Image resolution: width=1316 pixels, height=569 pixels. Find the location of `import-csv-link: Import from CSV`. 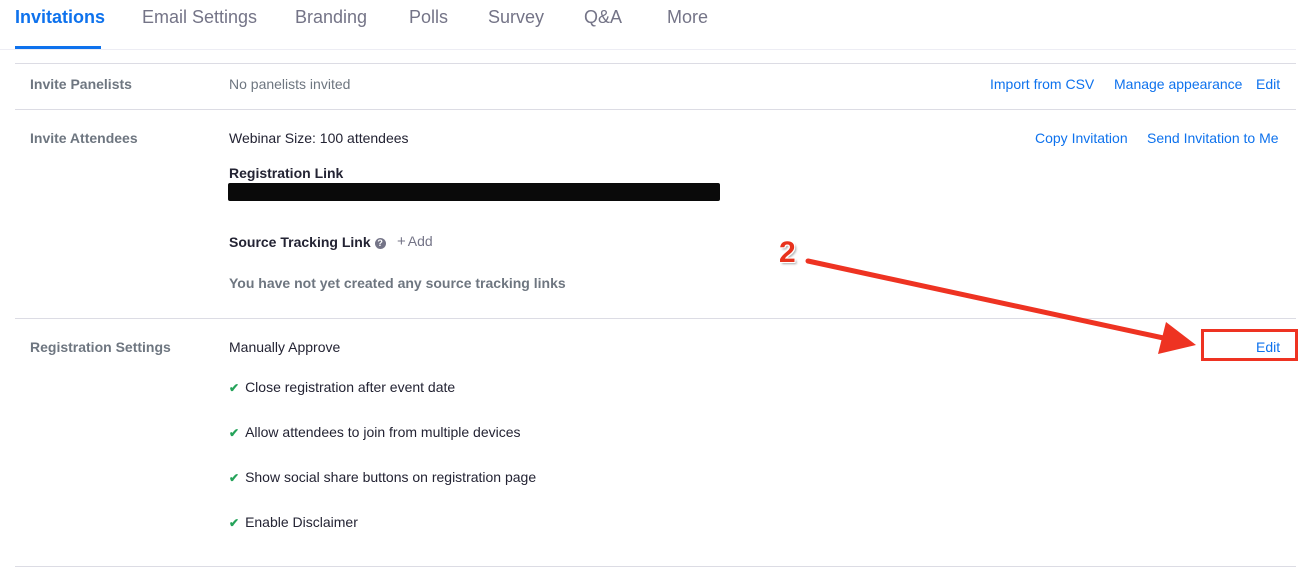

import-csv-link: Import from CSV is located at coordinates (1042, 84).